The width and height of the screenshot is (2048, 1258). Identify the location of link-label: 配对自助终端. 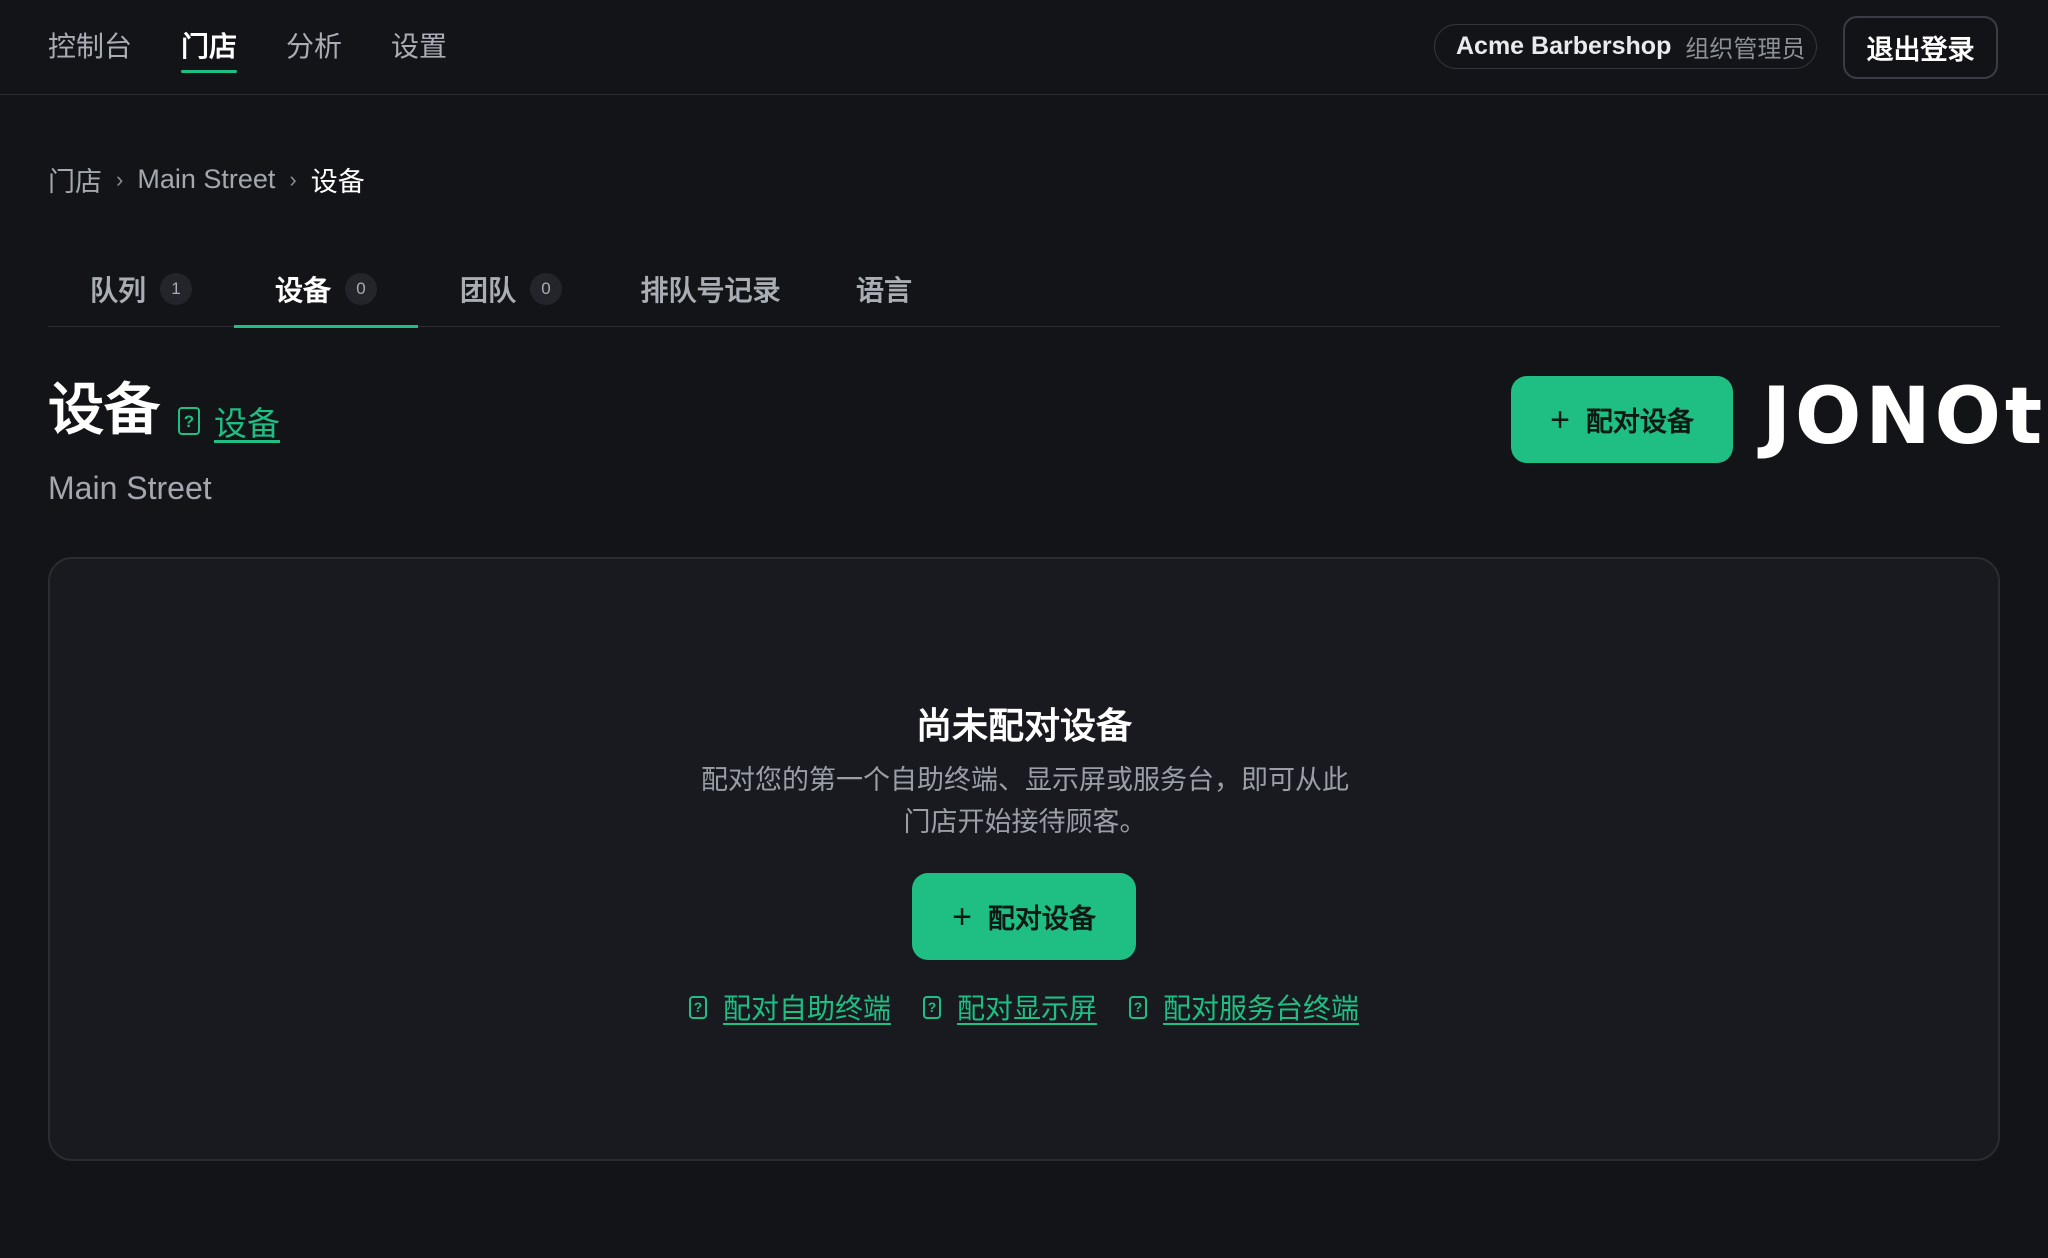
(806, 1008).